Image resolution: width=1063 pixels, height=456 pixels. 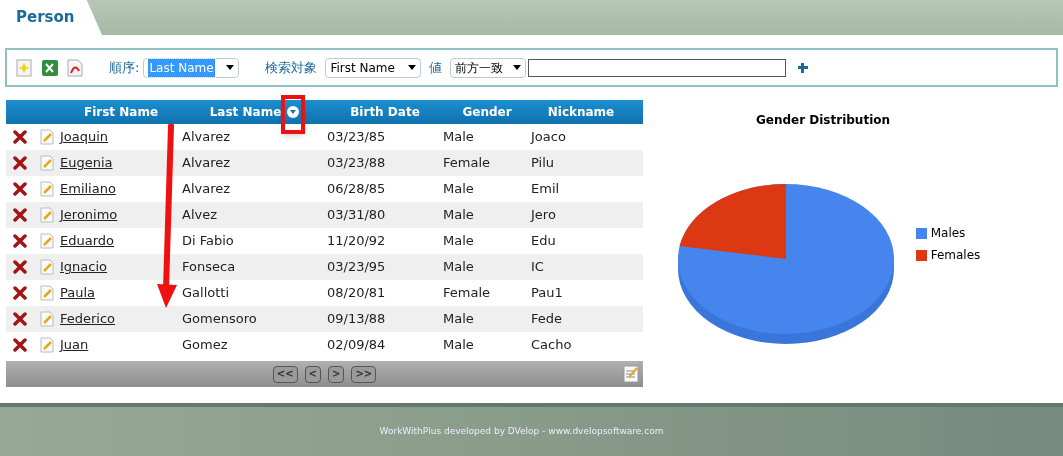 What do you see at coordinates (547, 293) in the screenshot?
I see `table-cell: Pau1` at bounding box center [547, 293].